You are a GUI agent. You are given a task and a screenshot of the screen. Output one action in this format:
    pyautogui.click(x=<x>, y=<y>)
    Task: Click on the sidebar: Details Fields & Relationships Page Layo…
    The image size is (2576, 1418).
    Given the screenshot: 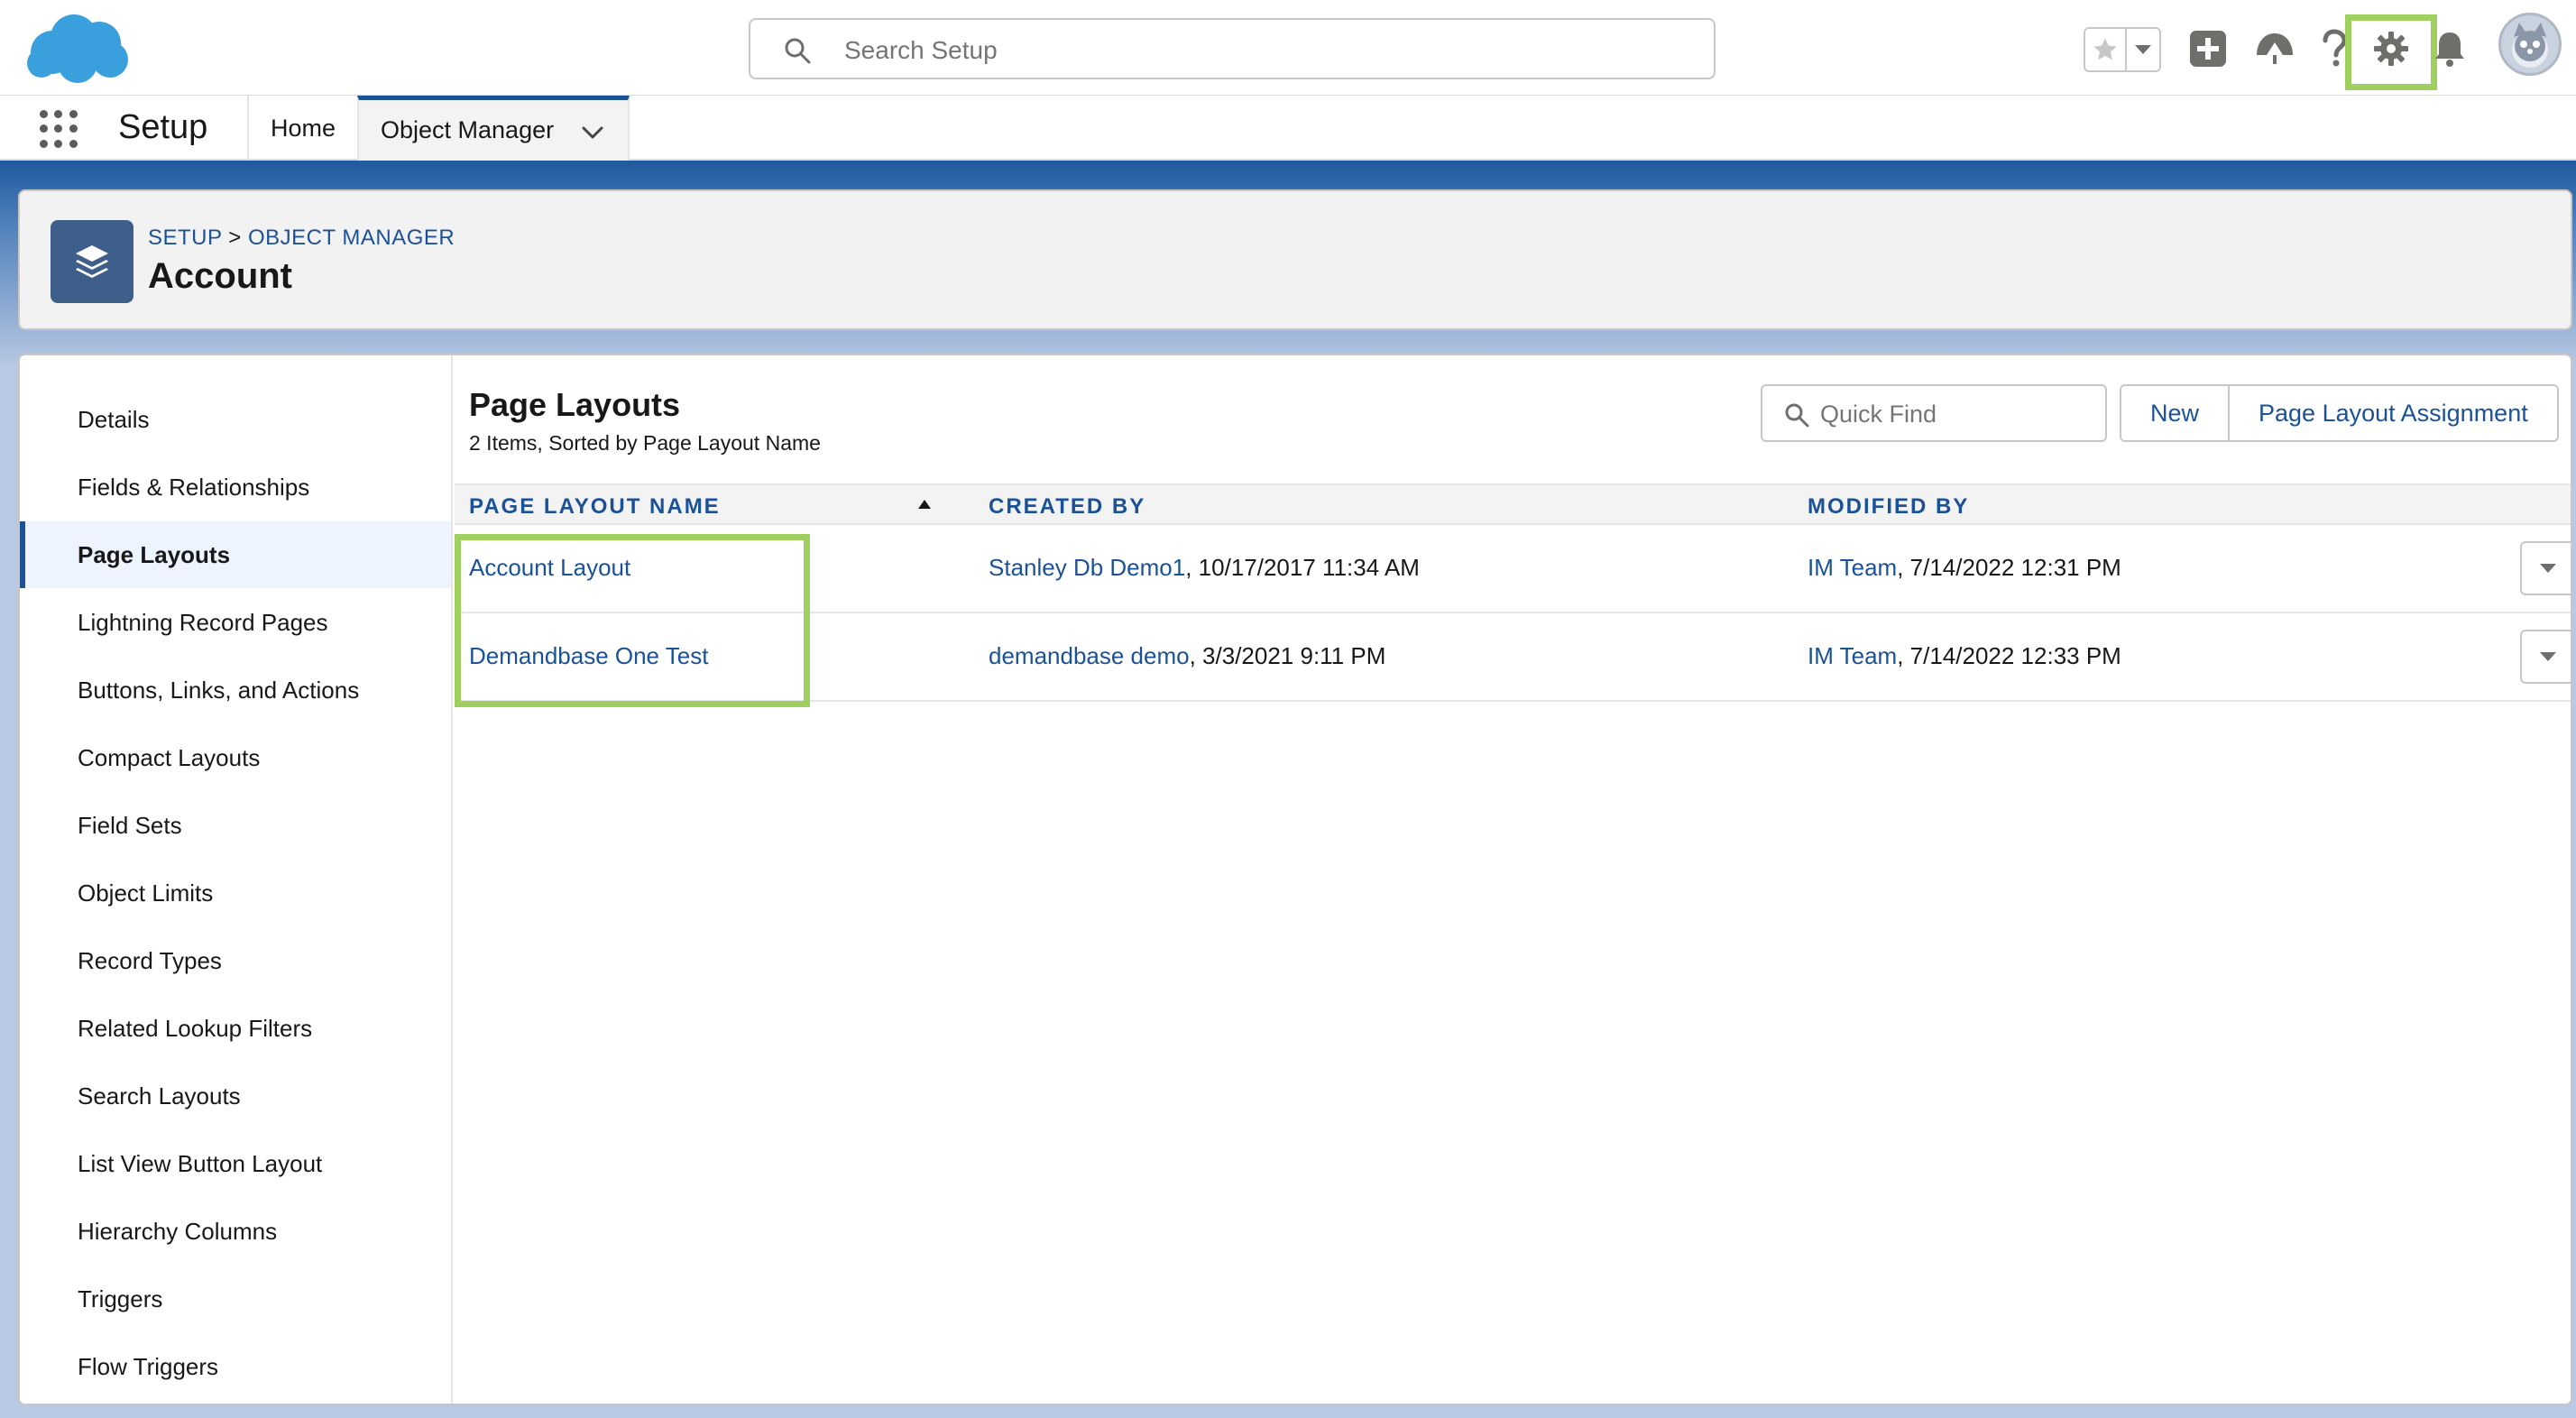 What is the action you would take?
    pyautogui.click(x=236, y=879)
    